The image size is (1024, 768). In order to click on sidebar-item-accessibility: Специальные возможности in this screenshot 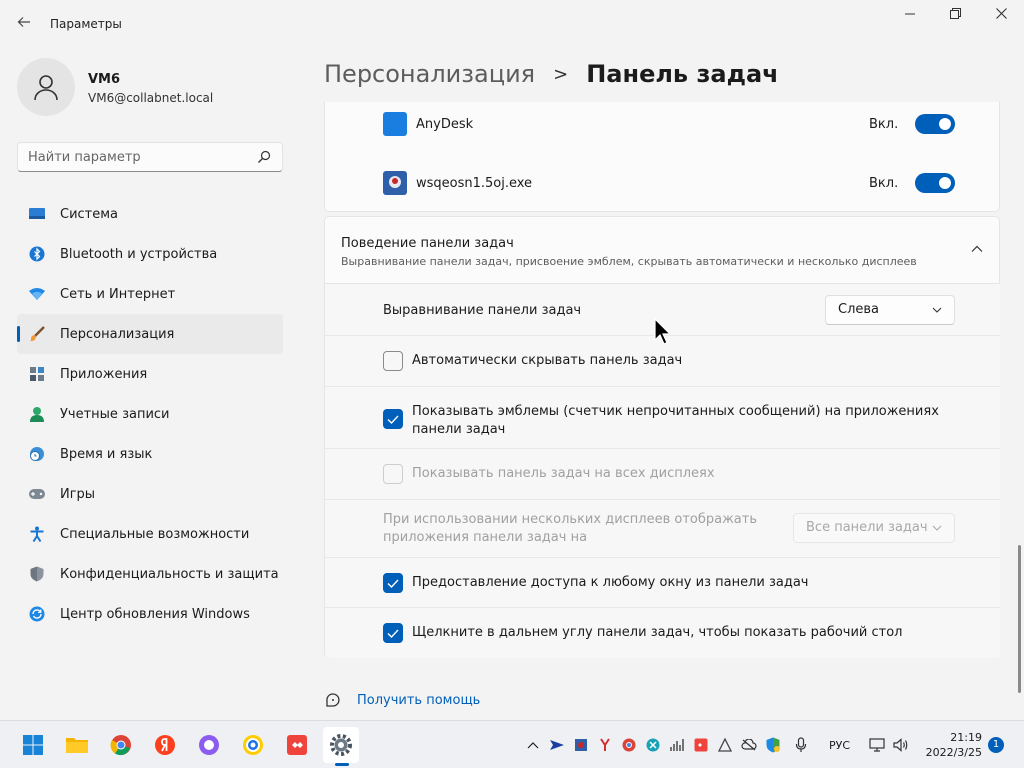, I will do `click(150, 534)`.